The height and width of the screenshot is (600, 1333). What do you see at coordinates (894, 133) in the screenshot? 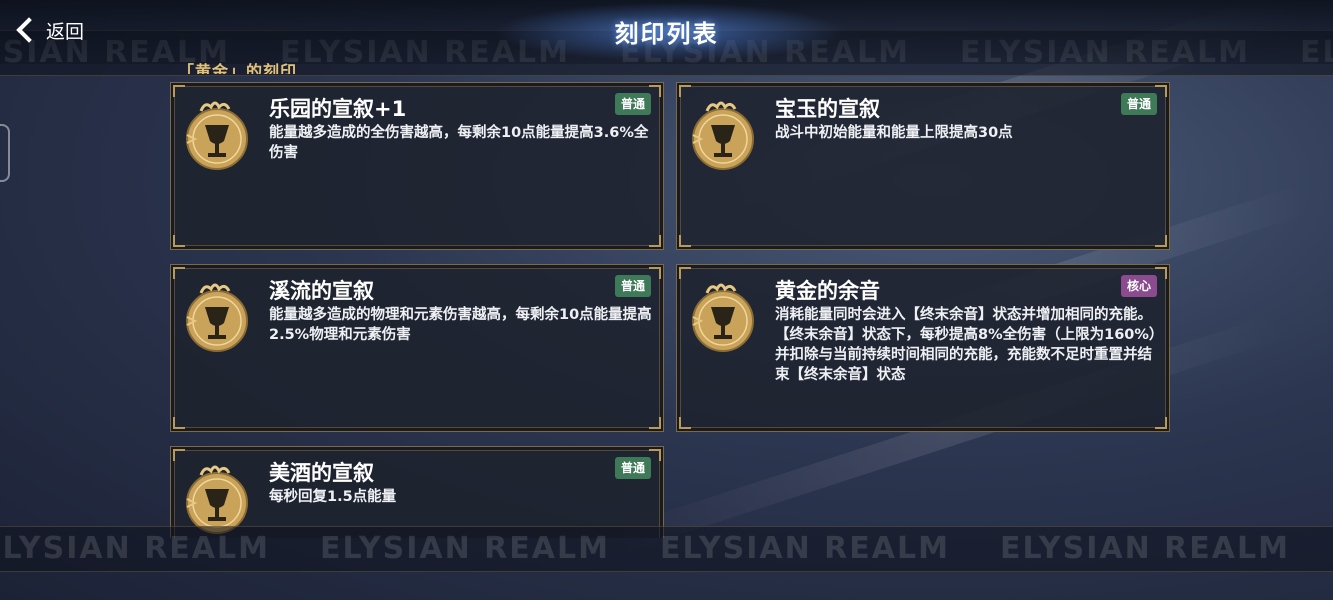
I see `imprint-description: 战斗中初始能量和能量上限提高30点` at bounding box center [894, 133].